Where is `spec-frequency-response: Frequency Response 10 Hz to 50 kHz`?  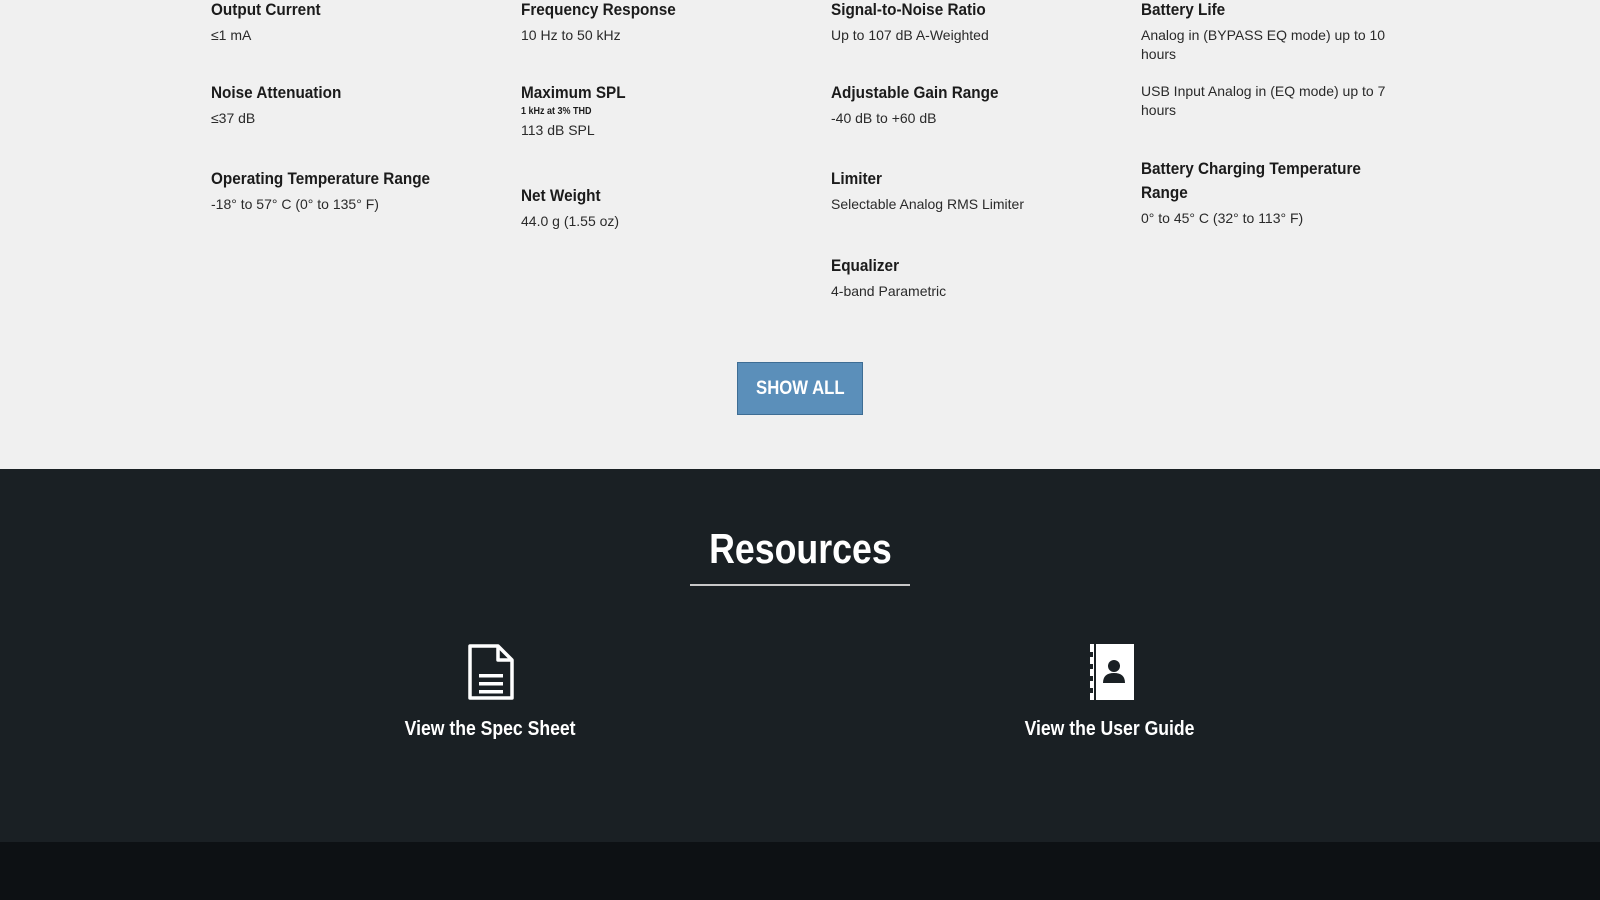
spec-frequency-response: Frequency Response 10 Hz to 50 kHz is located at coordinates (646, 22).